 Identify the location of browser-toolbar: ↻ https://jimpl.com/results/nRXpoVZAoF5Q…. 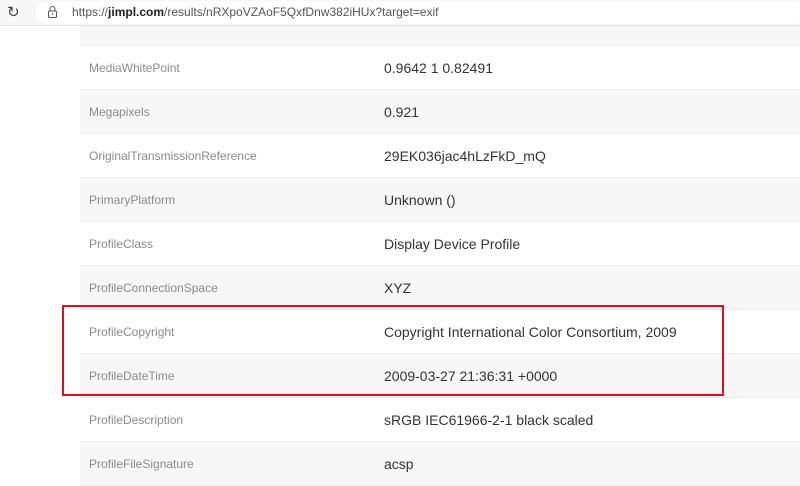
(400, 13).